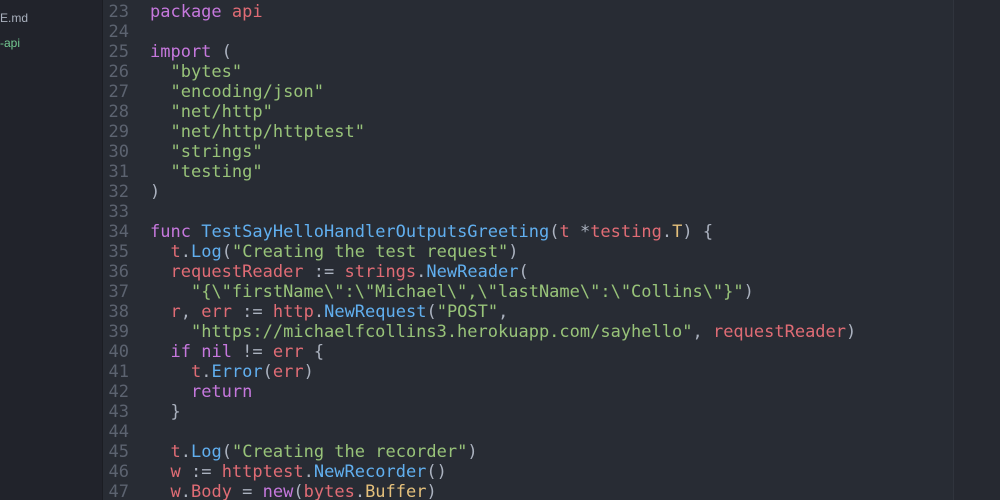 The width and height of the screenshot is (1000, 500). I want to click on code-line: 38 r, err := http.NewRequest("POST",, so click(306, 312).